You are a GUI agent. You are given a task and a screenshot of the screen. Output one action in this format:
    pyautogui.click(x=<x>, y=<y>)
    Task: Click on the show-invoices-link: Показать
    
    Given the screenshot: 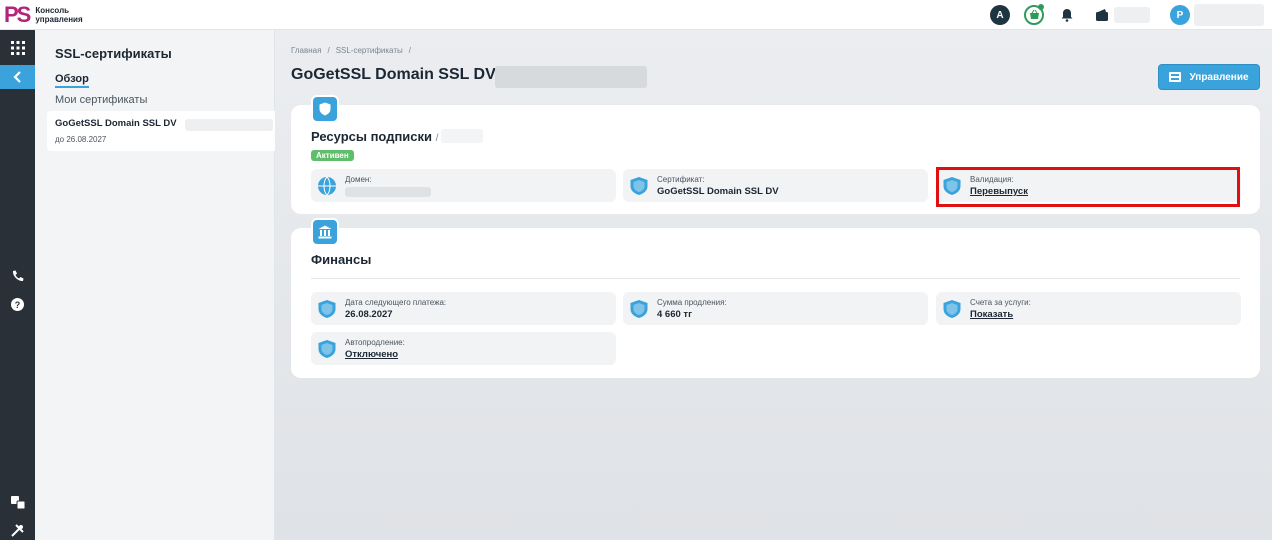 What is the action you would take?
    pyautogui.click(x=991, y=314)
    